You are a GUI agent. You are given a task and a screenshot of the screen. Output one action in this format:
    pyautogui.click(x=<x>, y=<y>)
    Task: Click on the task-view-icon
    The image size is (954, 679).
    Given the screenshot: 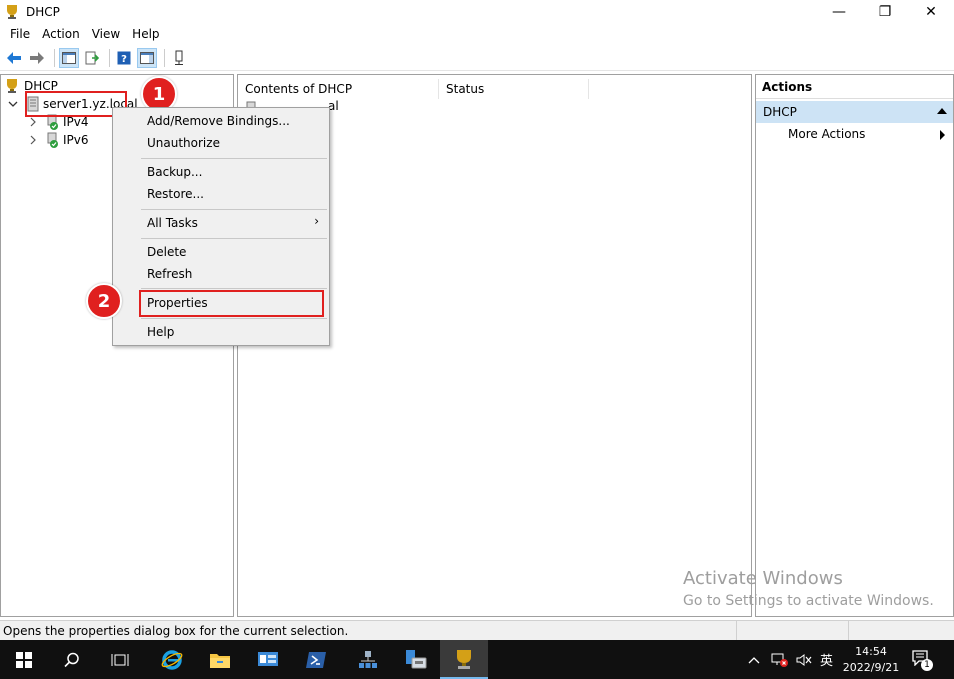 What is the action you would take?
    pyautogui.click(x=120, y=659)
    